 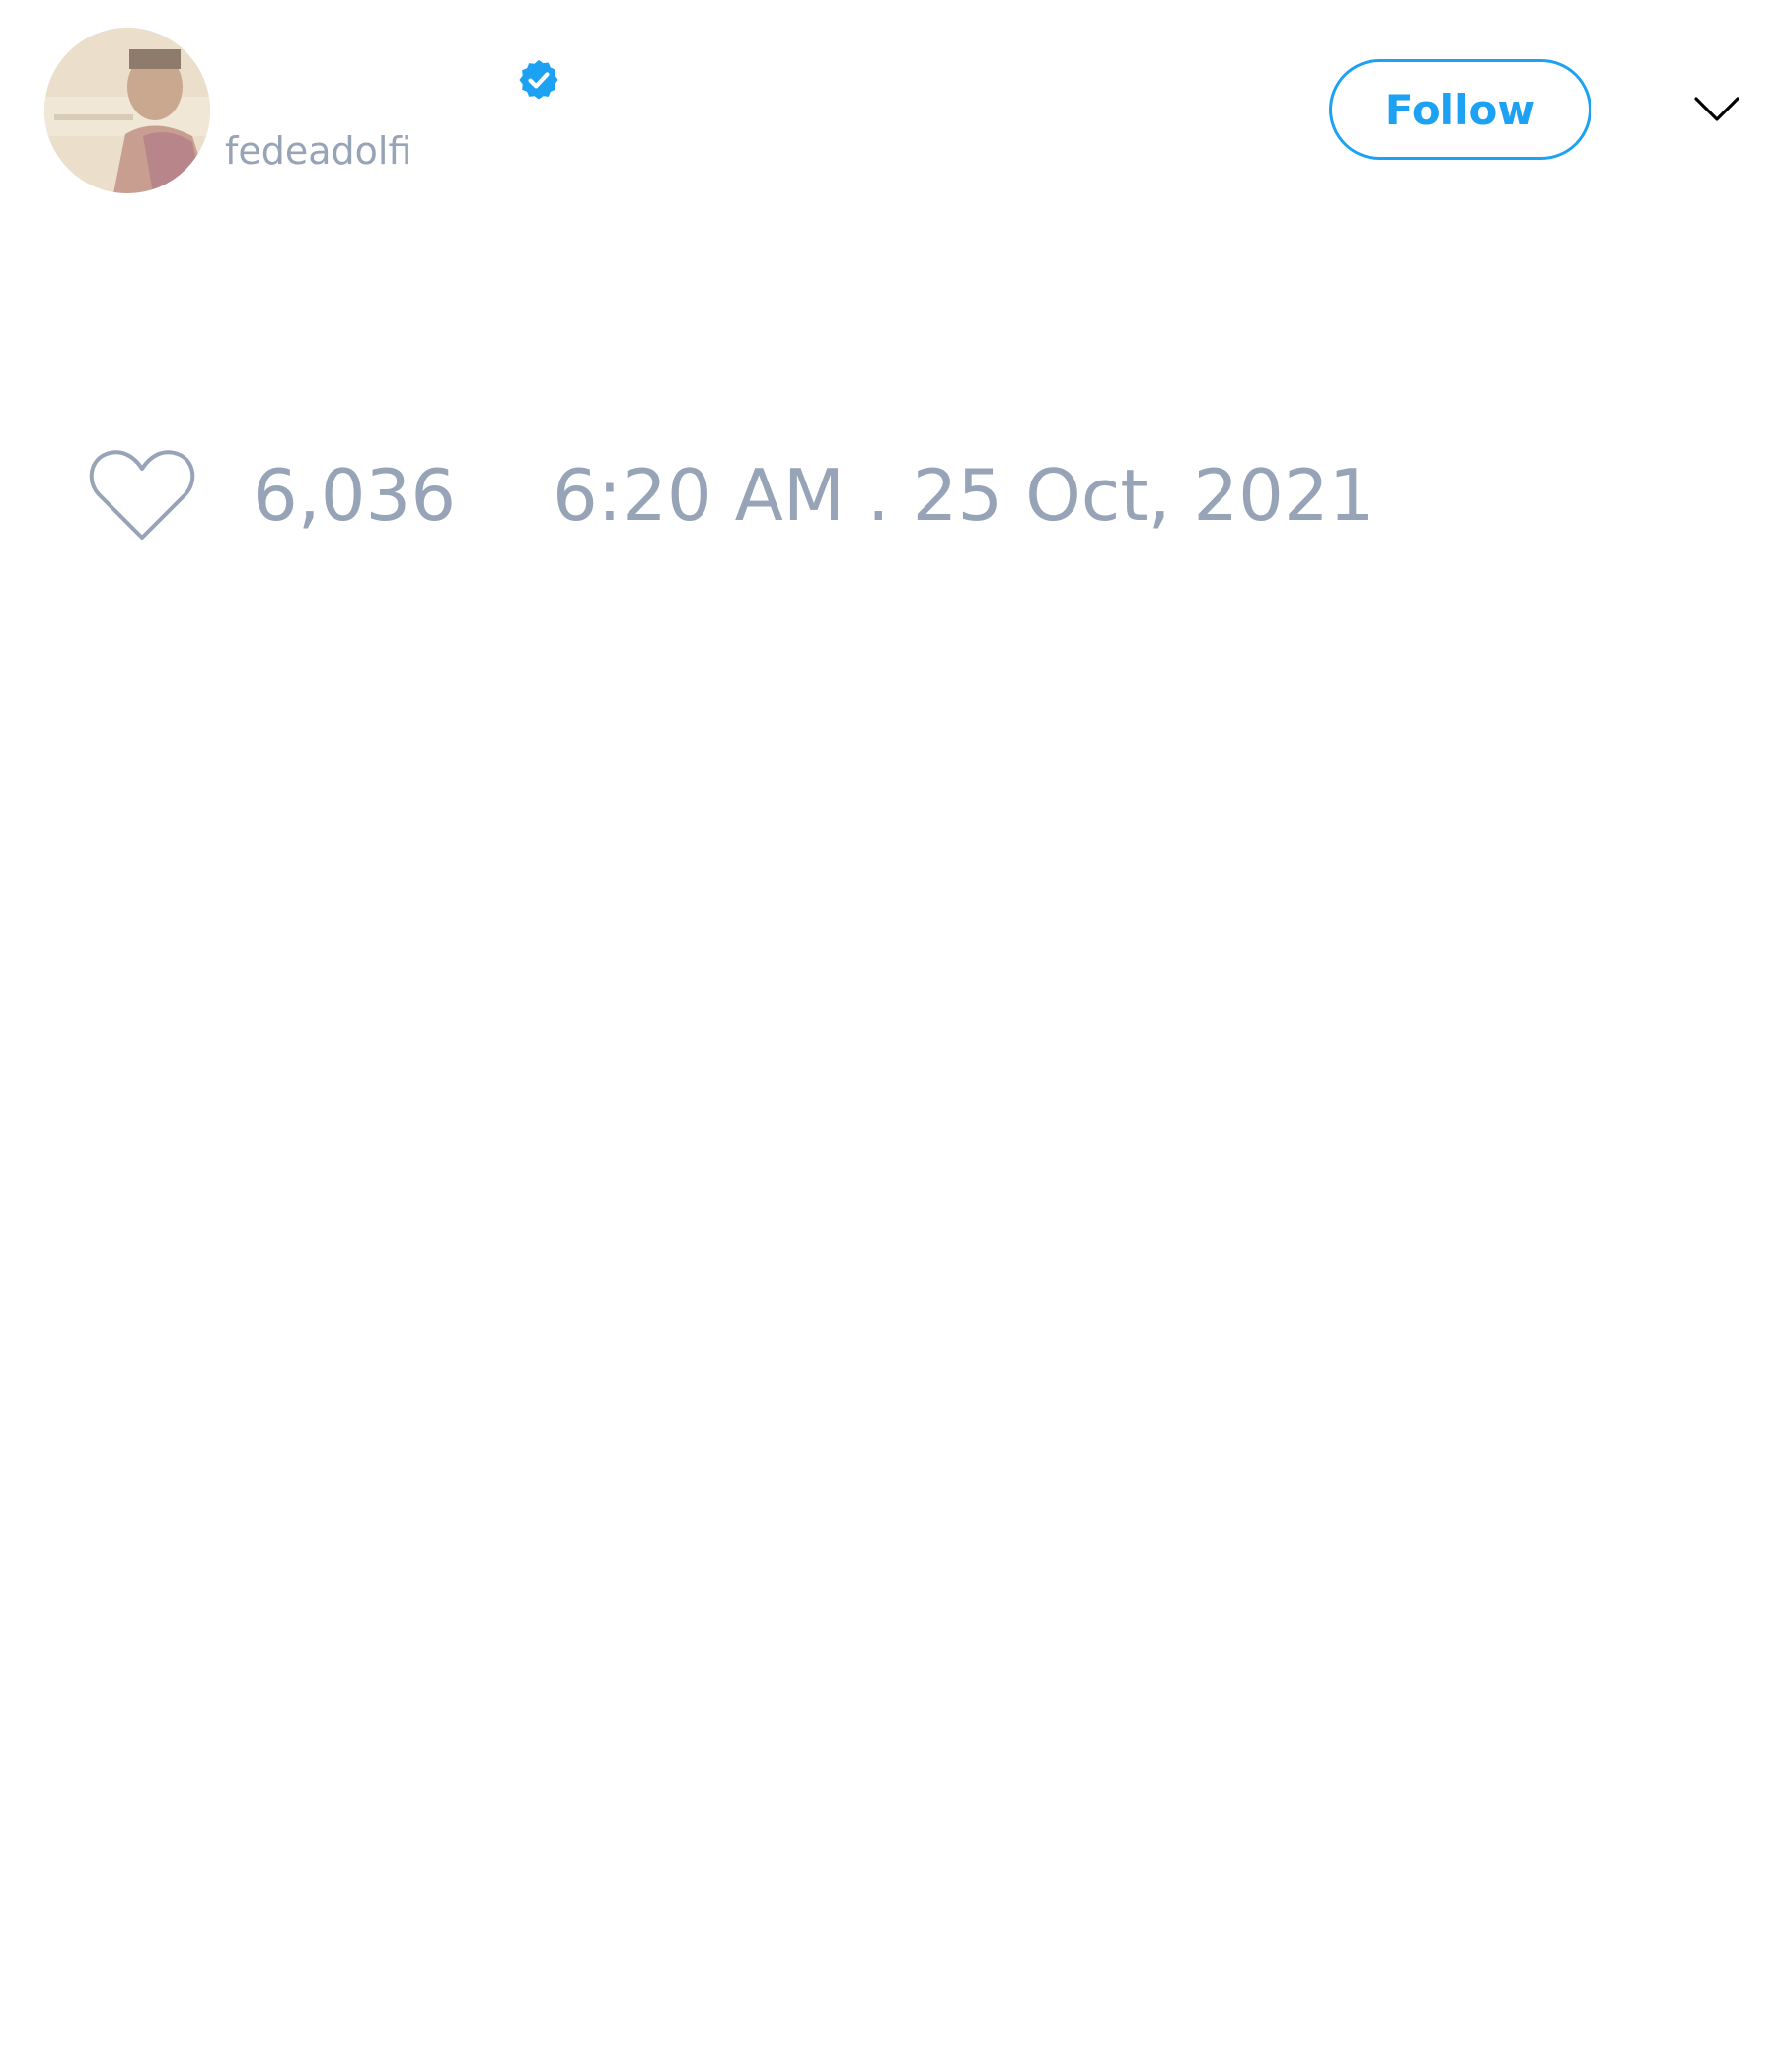 What do you see at coordinates (318, 151) in the screenshot?
I see `user-handle: fedeadolfi` at bounding box center [318, 151].